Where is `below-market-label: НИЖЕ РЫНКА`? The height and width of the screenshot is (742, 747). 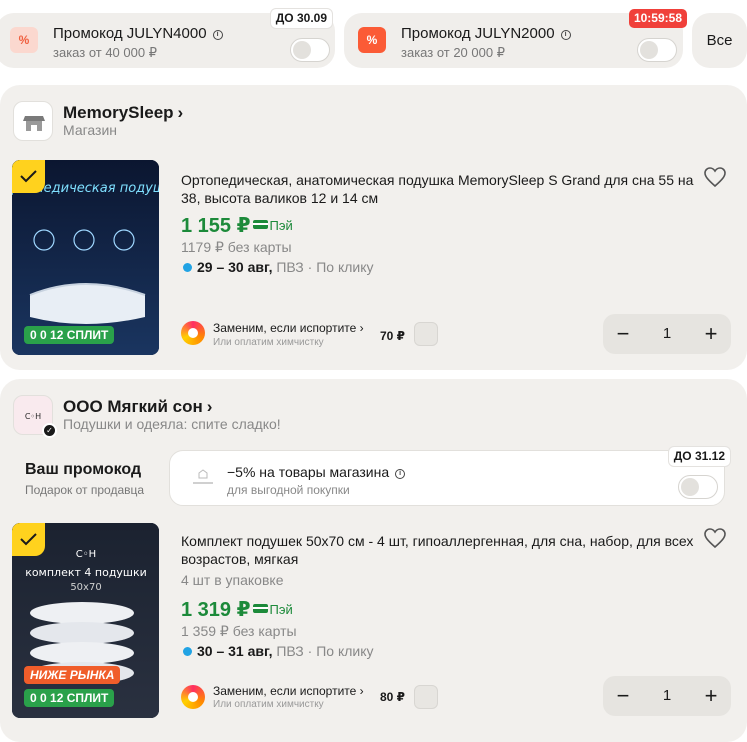
below-market-label: НИЖЕ РЫНКА is located at coordinates (72, 675).